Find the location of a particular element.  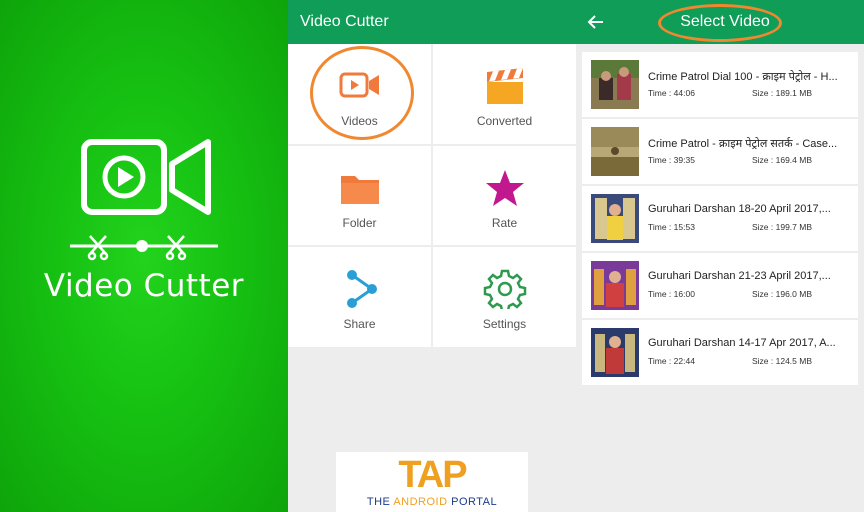

video-duration: Time : 44:06 is located at coordinates (671, 93).